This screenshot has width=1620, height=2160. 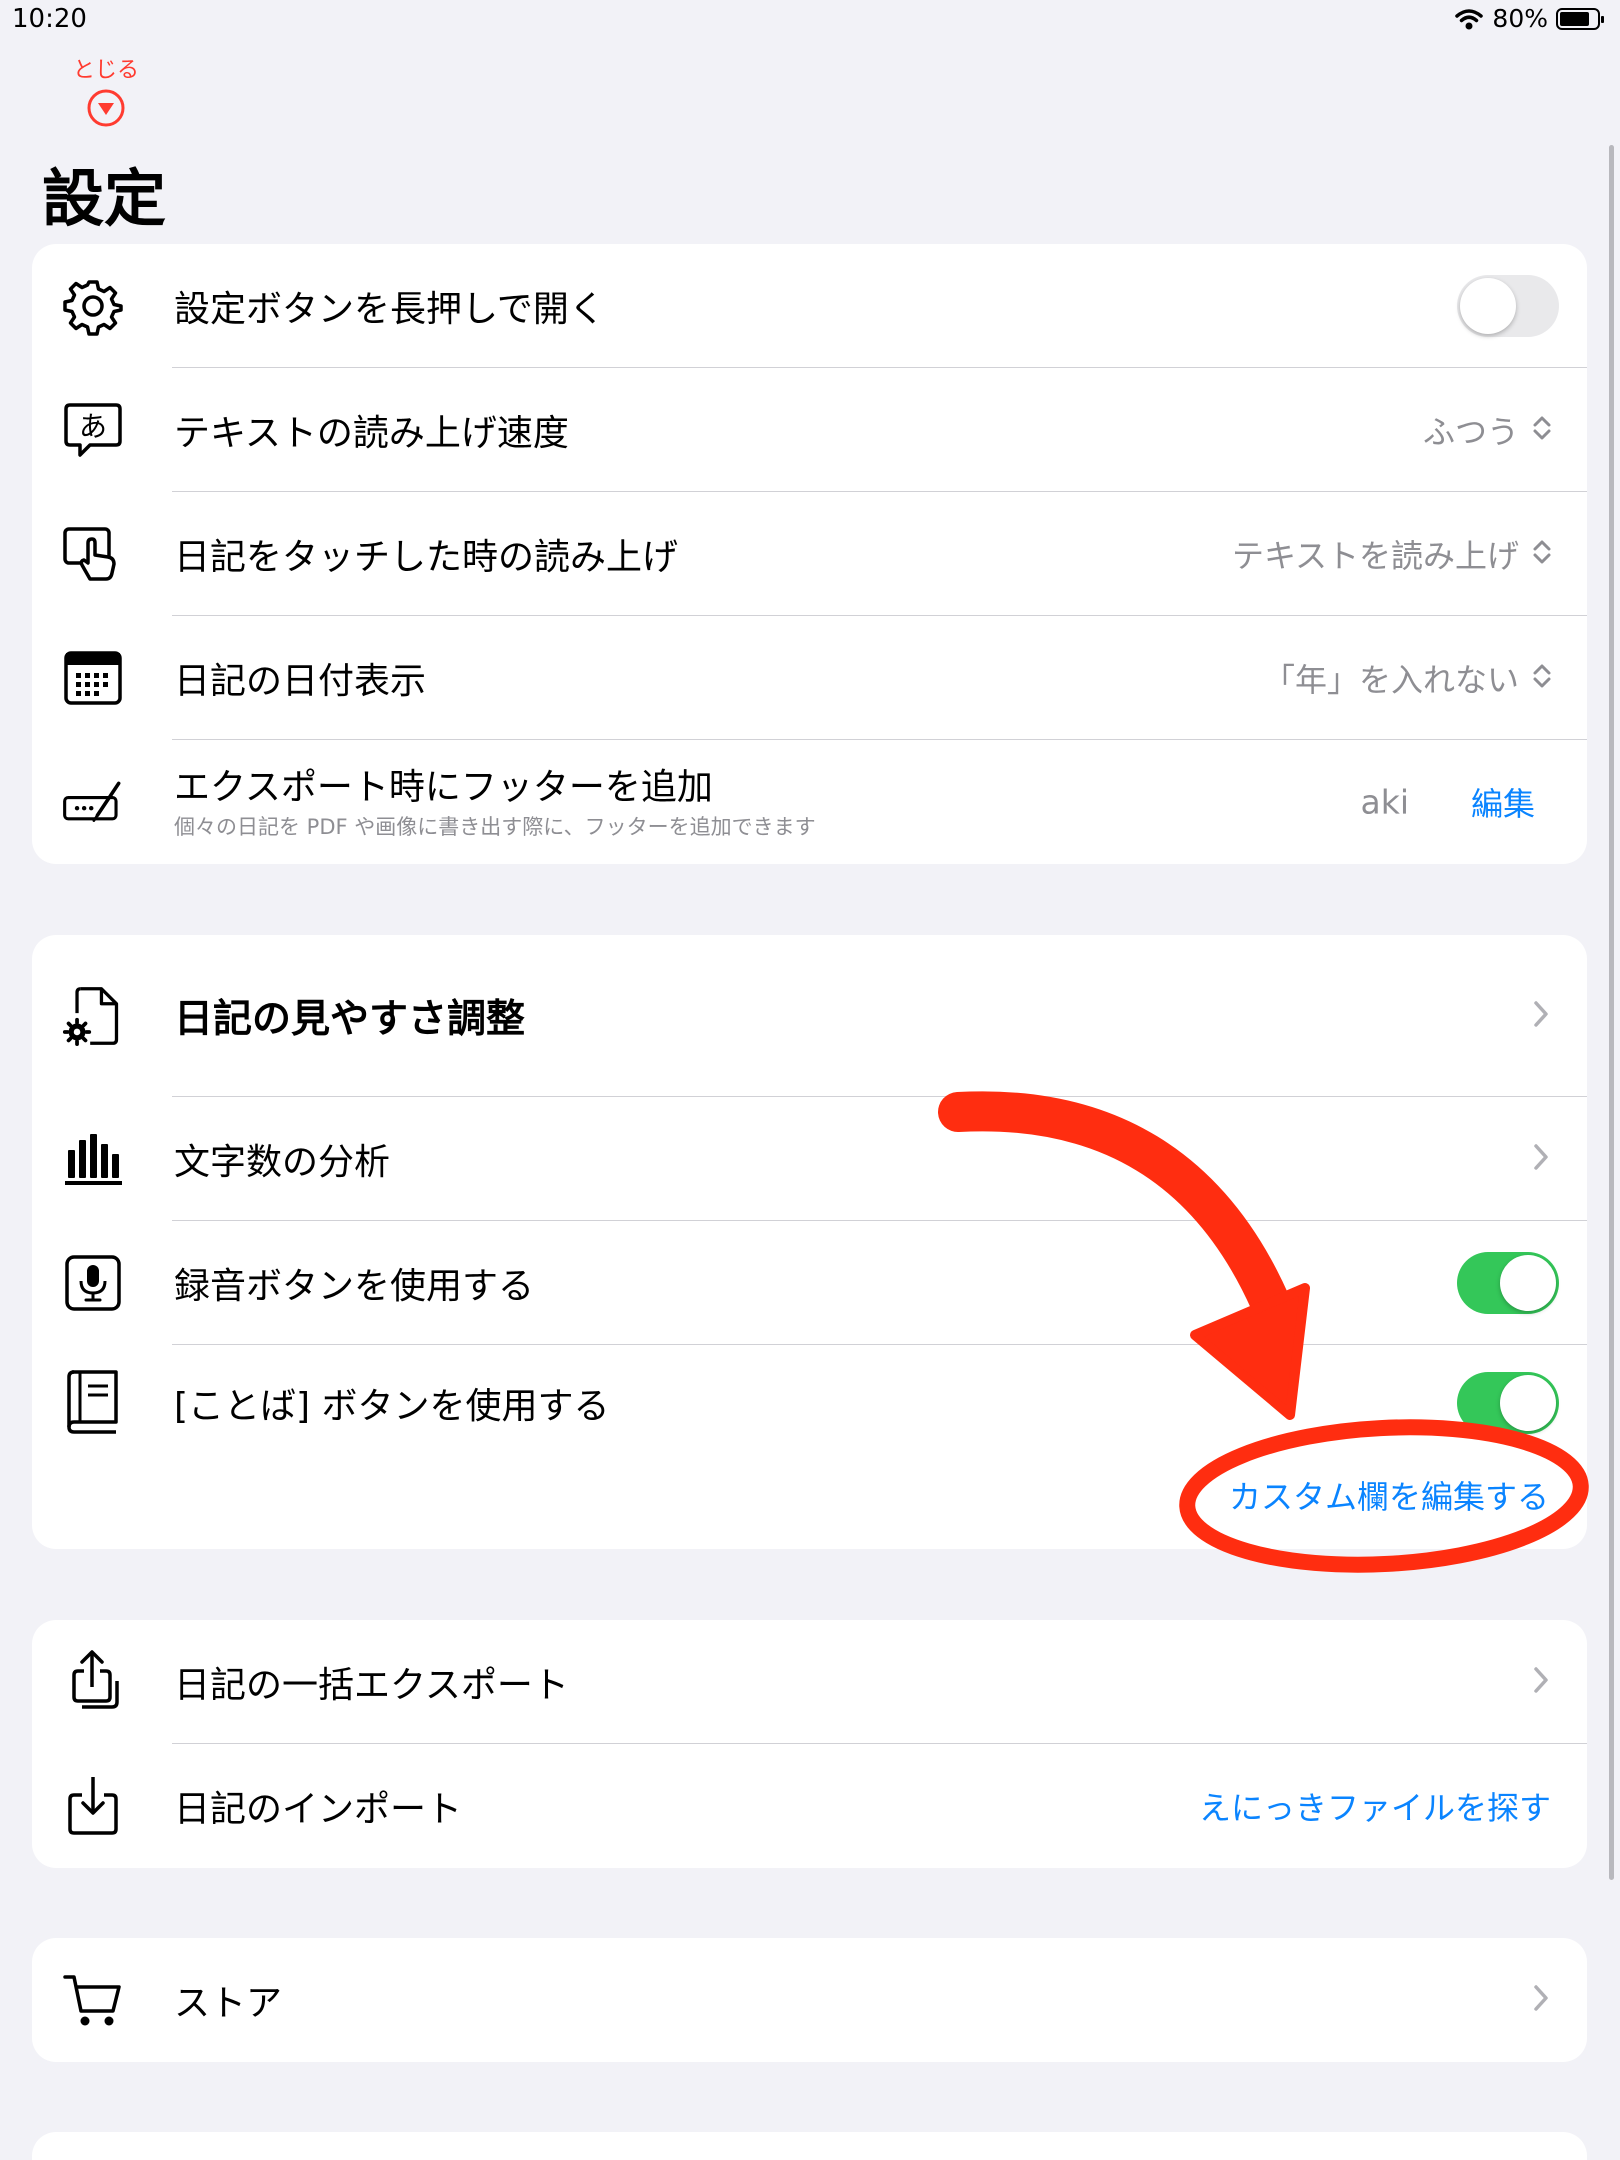 I want to click on row-long-press: 設定ボタンを長押しで開く, so click(x=809, y=306).